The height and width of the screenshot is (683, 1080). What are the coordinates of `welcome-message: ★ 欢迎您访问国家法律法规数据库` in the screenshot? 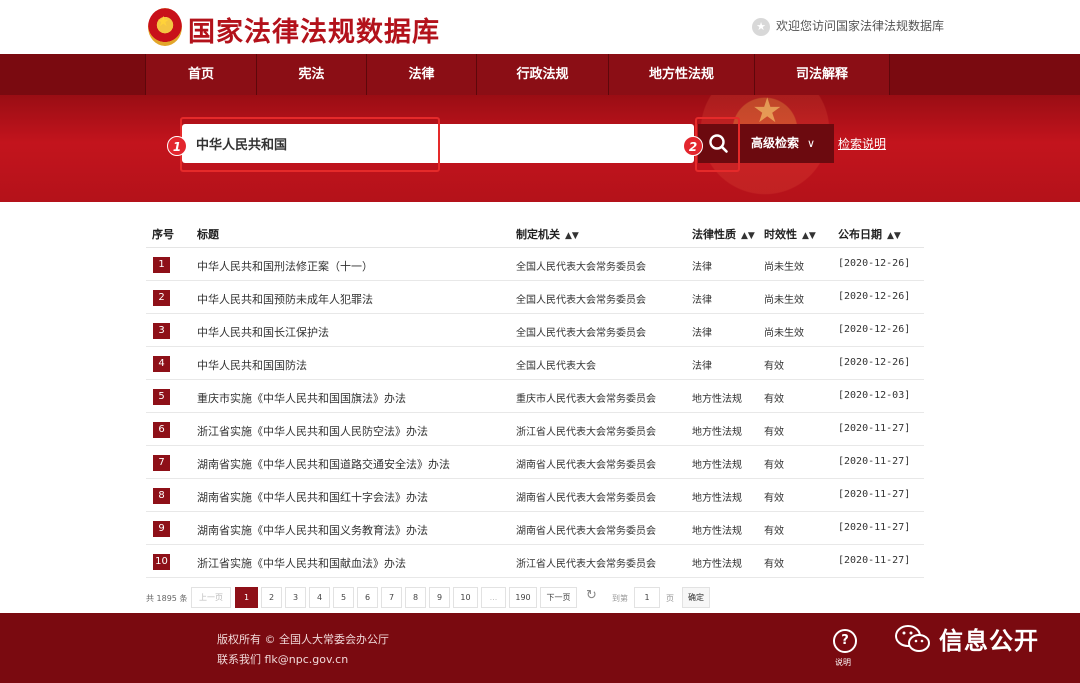 It's located at (848, 26).